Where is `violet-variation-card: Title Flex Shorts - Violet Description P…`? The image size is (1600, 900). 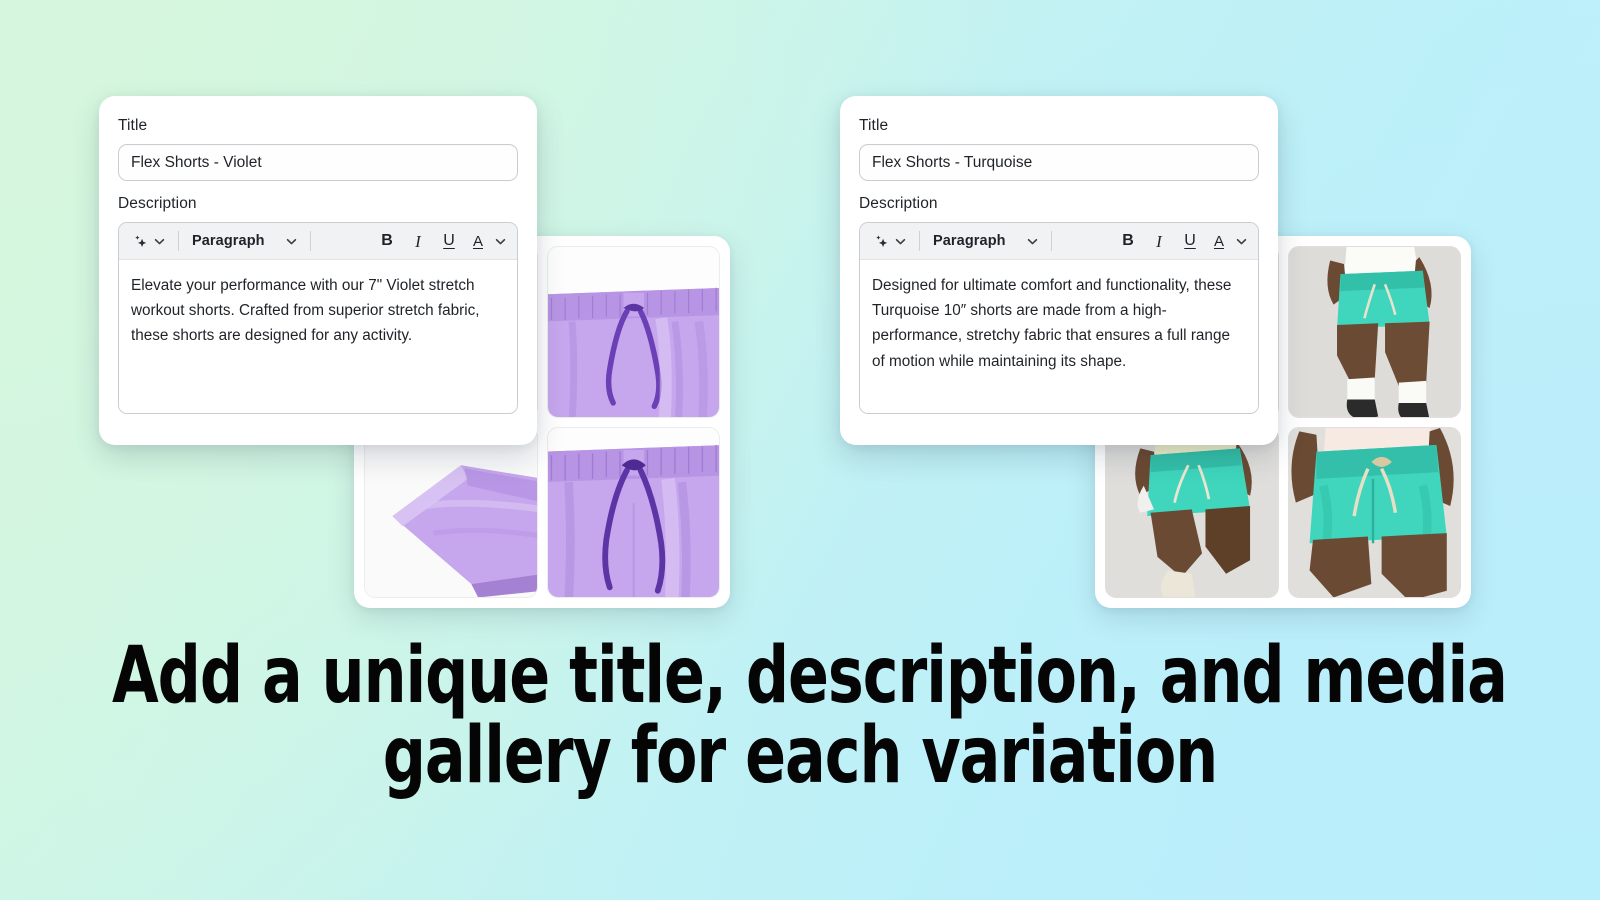 violet-variation-card: Title Flex Shorts - Violet Description P… is located at coordinates (318, 270).